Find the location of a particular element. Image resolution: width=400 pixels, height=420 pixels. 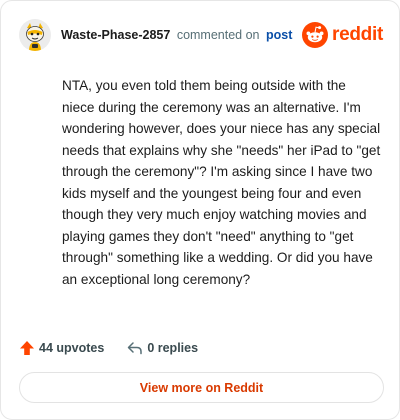

reply-arrow-icon is located at coordinates (134, 348).